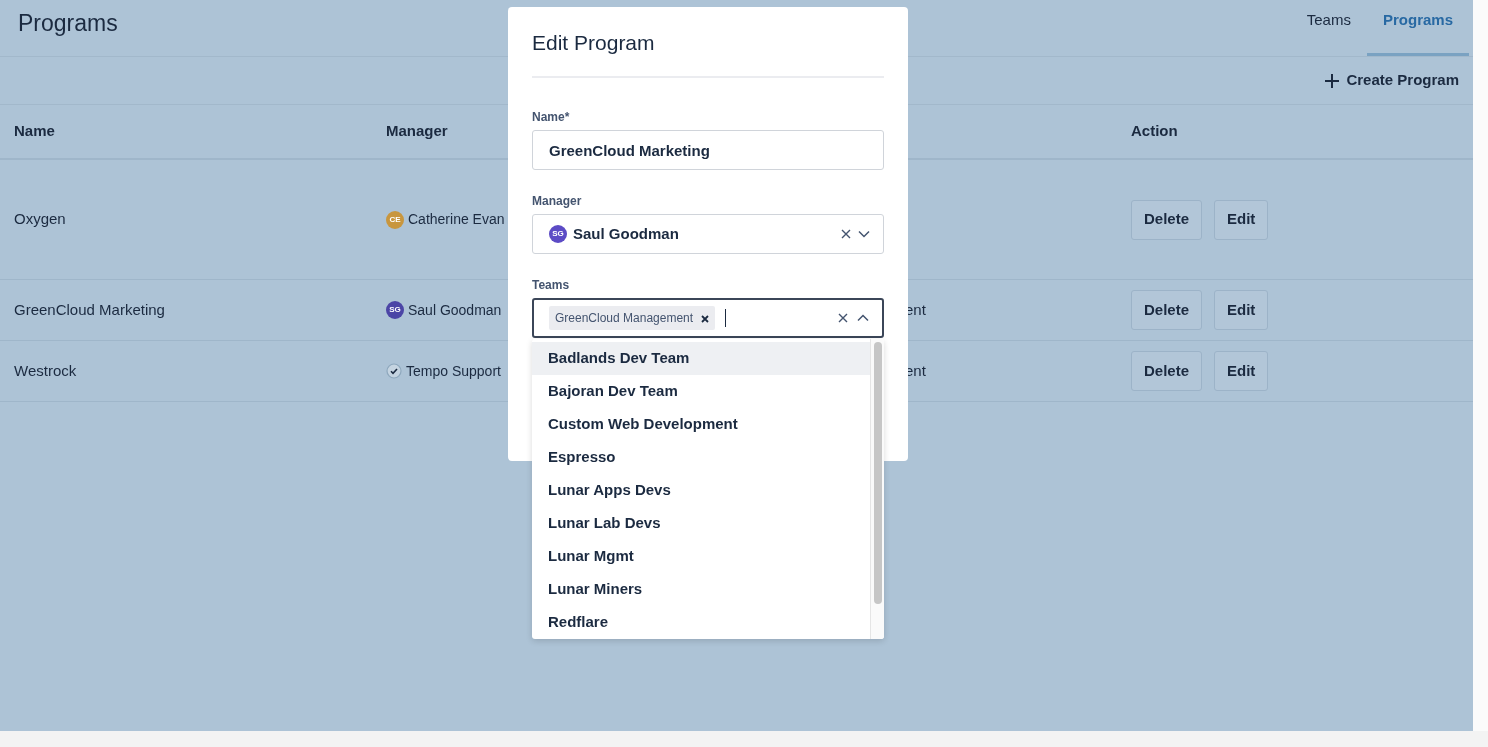 This screenshot has width=1488, height=747. What do you see at coordinates (453, 371) in the screenshot?
I see `manager-name: Tempo Support` at bounding box center [453, 371].